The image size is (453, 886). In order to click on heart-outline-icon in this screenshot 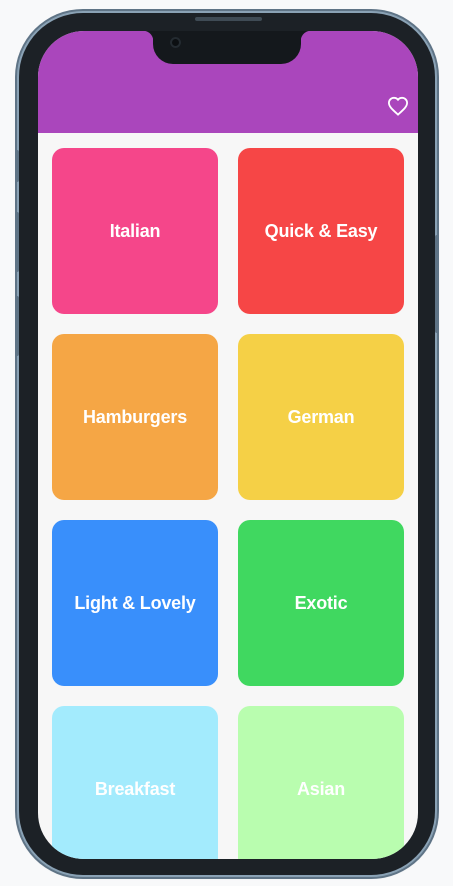, I will do `click(398, 106)`.